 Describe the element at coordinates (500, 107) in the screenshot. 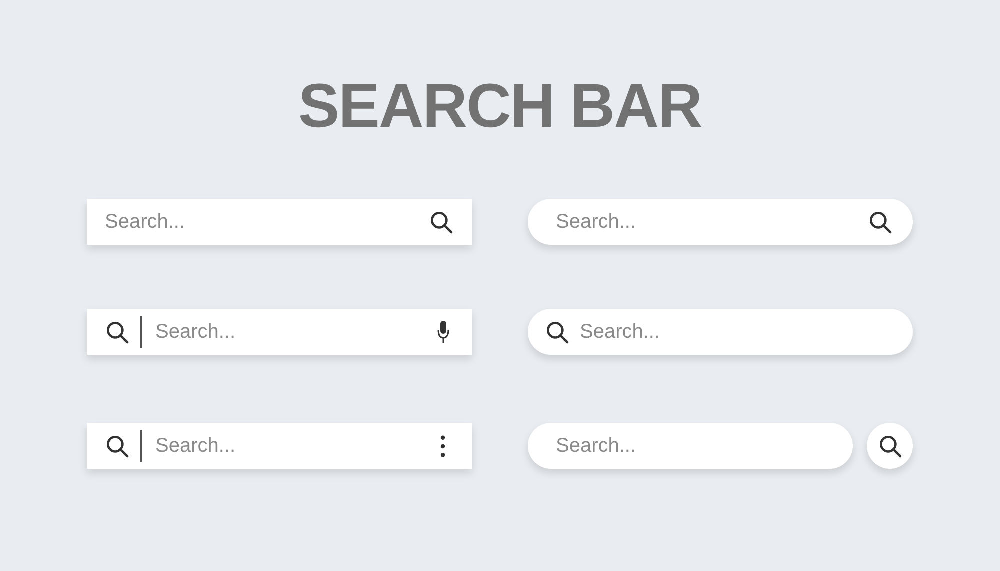

I see `page-title: SEARCH BAR` at that location.